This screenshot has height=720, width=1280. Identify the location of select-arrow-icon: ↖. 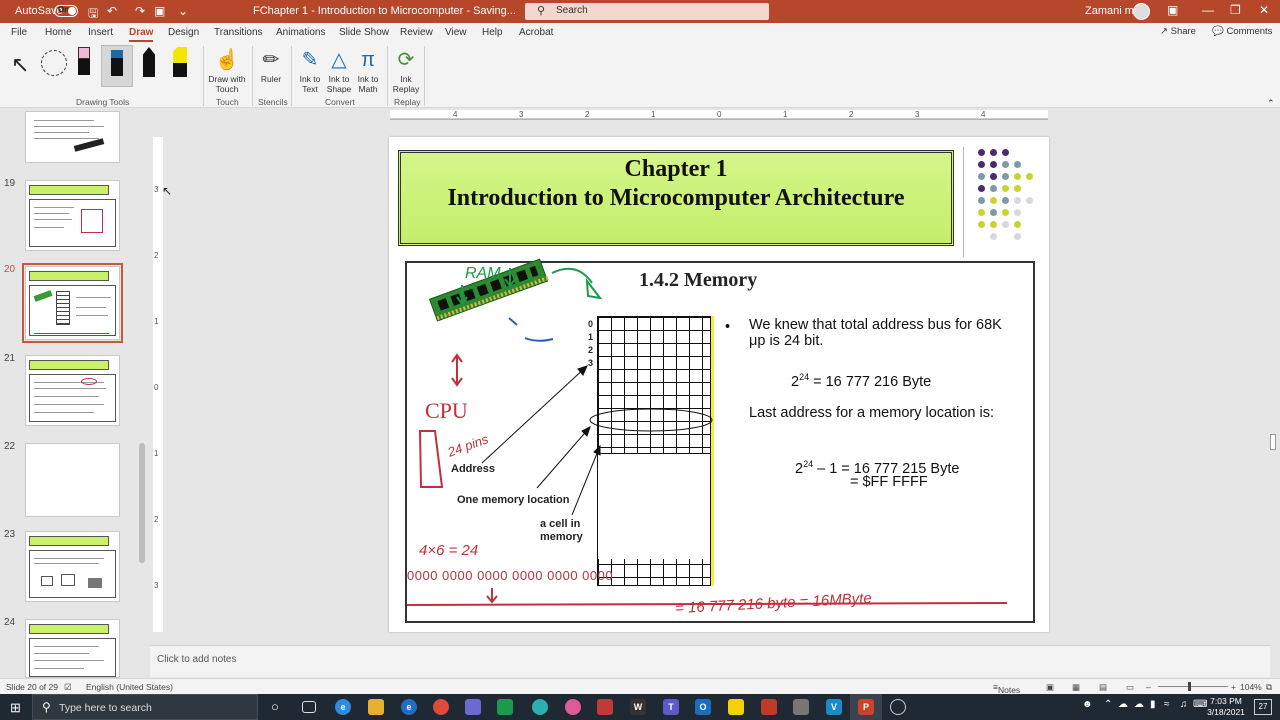
(20, 65).